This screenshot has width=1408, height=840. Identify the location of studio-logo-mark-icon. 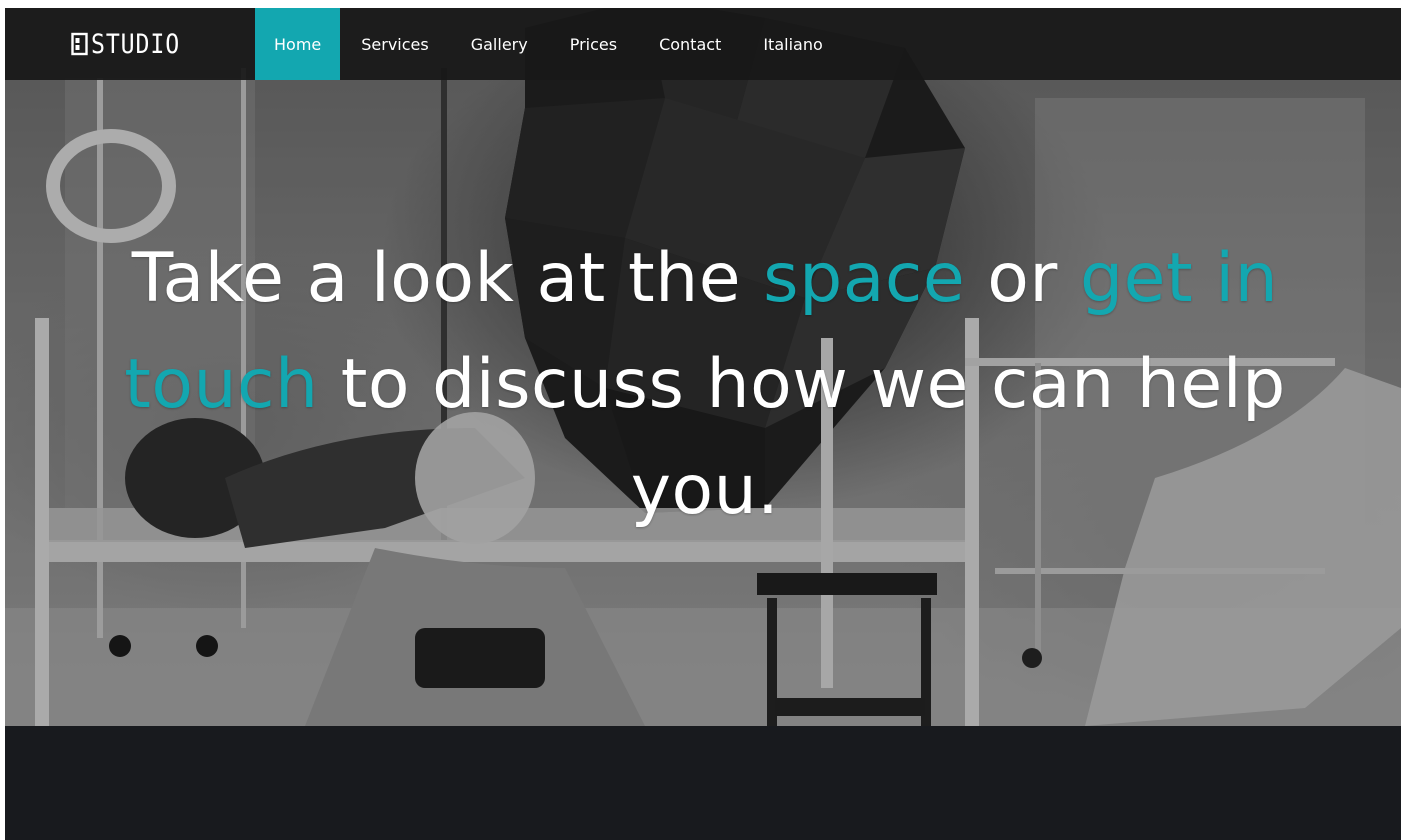
(79, 44).